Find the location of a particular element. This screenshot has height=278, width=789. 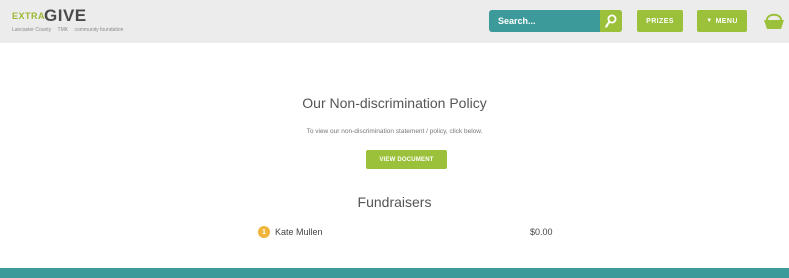

prizes-button: PRIZES is located at coordinates (660, 21).